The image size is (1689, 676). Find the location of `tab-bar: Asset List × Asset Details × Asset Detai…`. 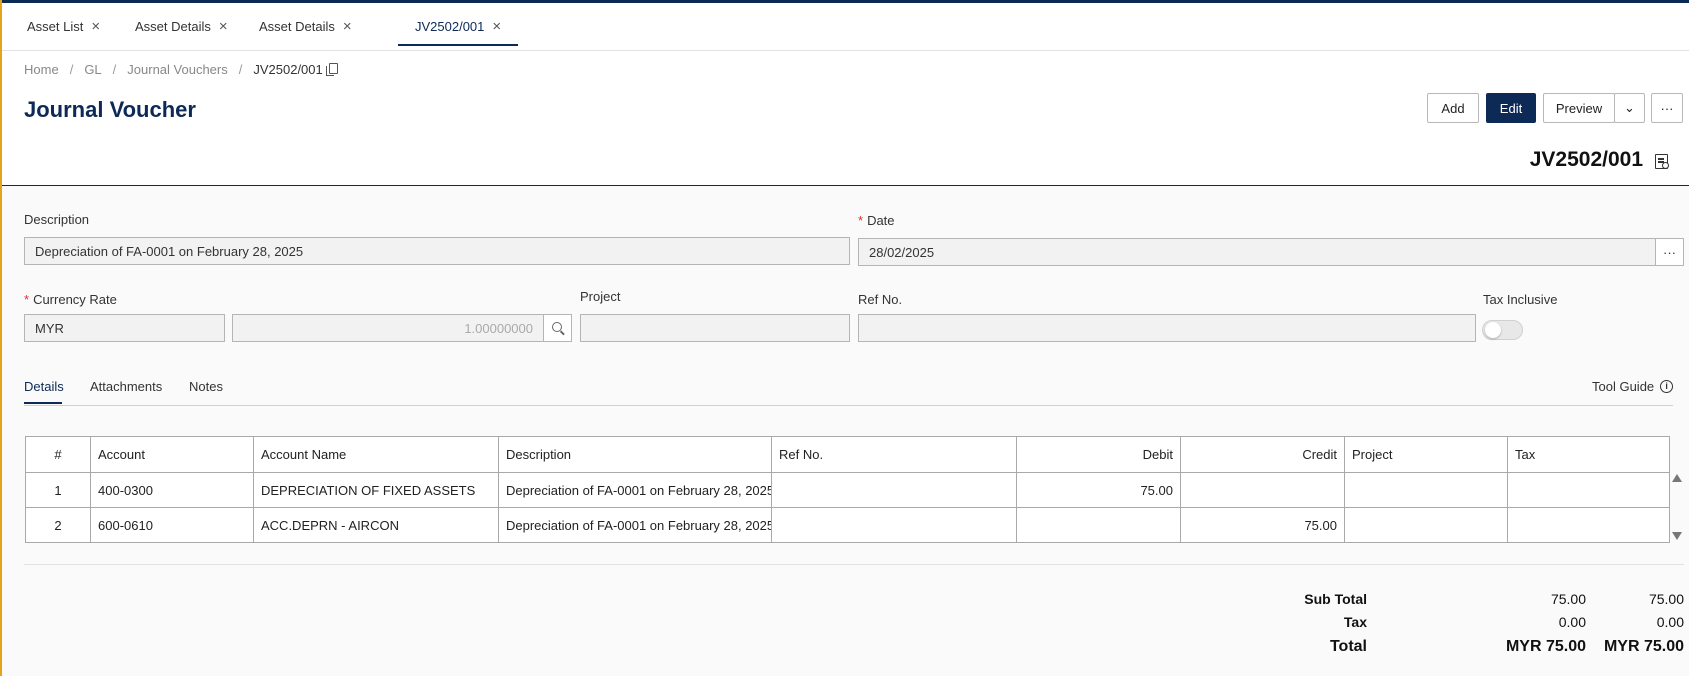

tab-bar: Asset List × Asset Details × Asset Detai… is located at coordinates (845, 27).